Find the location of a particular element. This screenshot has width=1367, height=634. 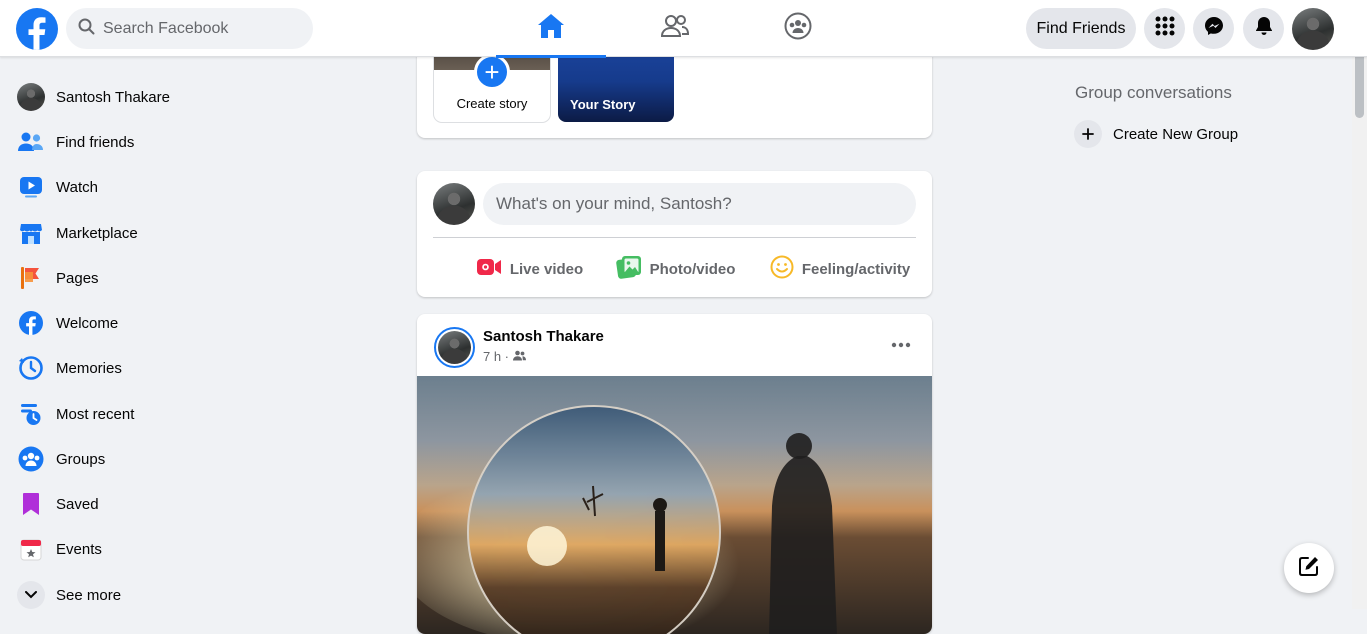

sidebar-item-see-more: See more is located at coordinates (178, 595).